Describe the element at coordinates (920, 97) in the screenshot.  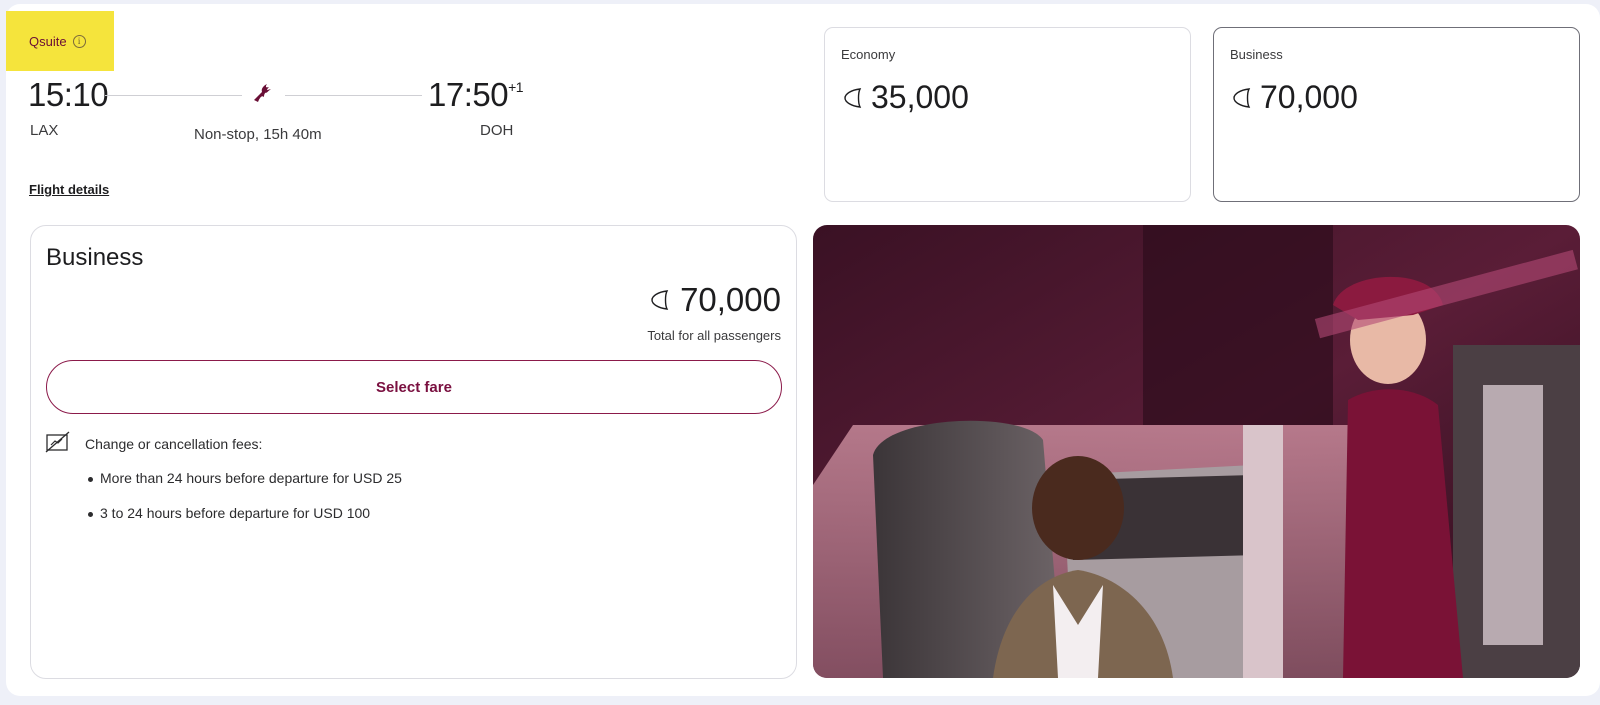
I see `fare-amount: 35,000` at that location.